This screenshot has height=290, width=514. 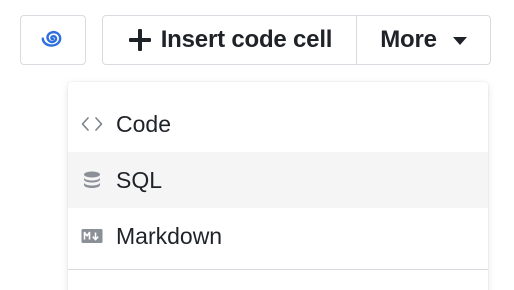 I want to click on database-icon, so click(x=92, y=180).